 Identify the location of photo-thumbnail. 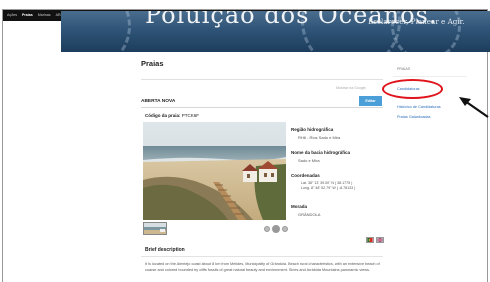
(155, 228).